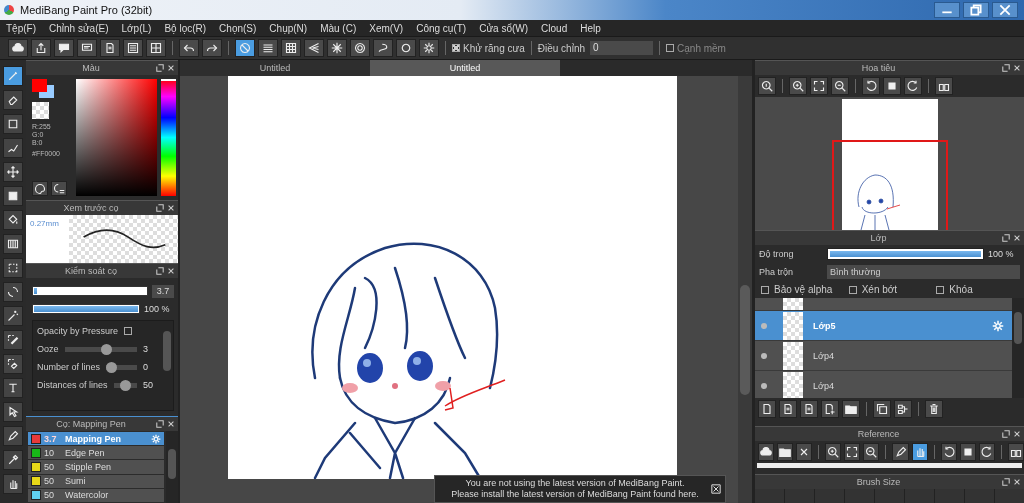 The image size is (1024, 503). Describe the element at coordinates (90, 291) in the screenshot. I see `brush-size-slider` at that location.